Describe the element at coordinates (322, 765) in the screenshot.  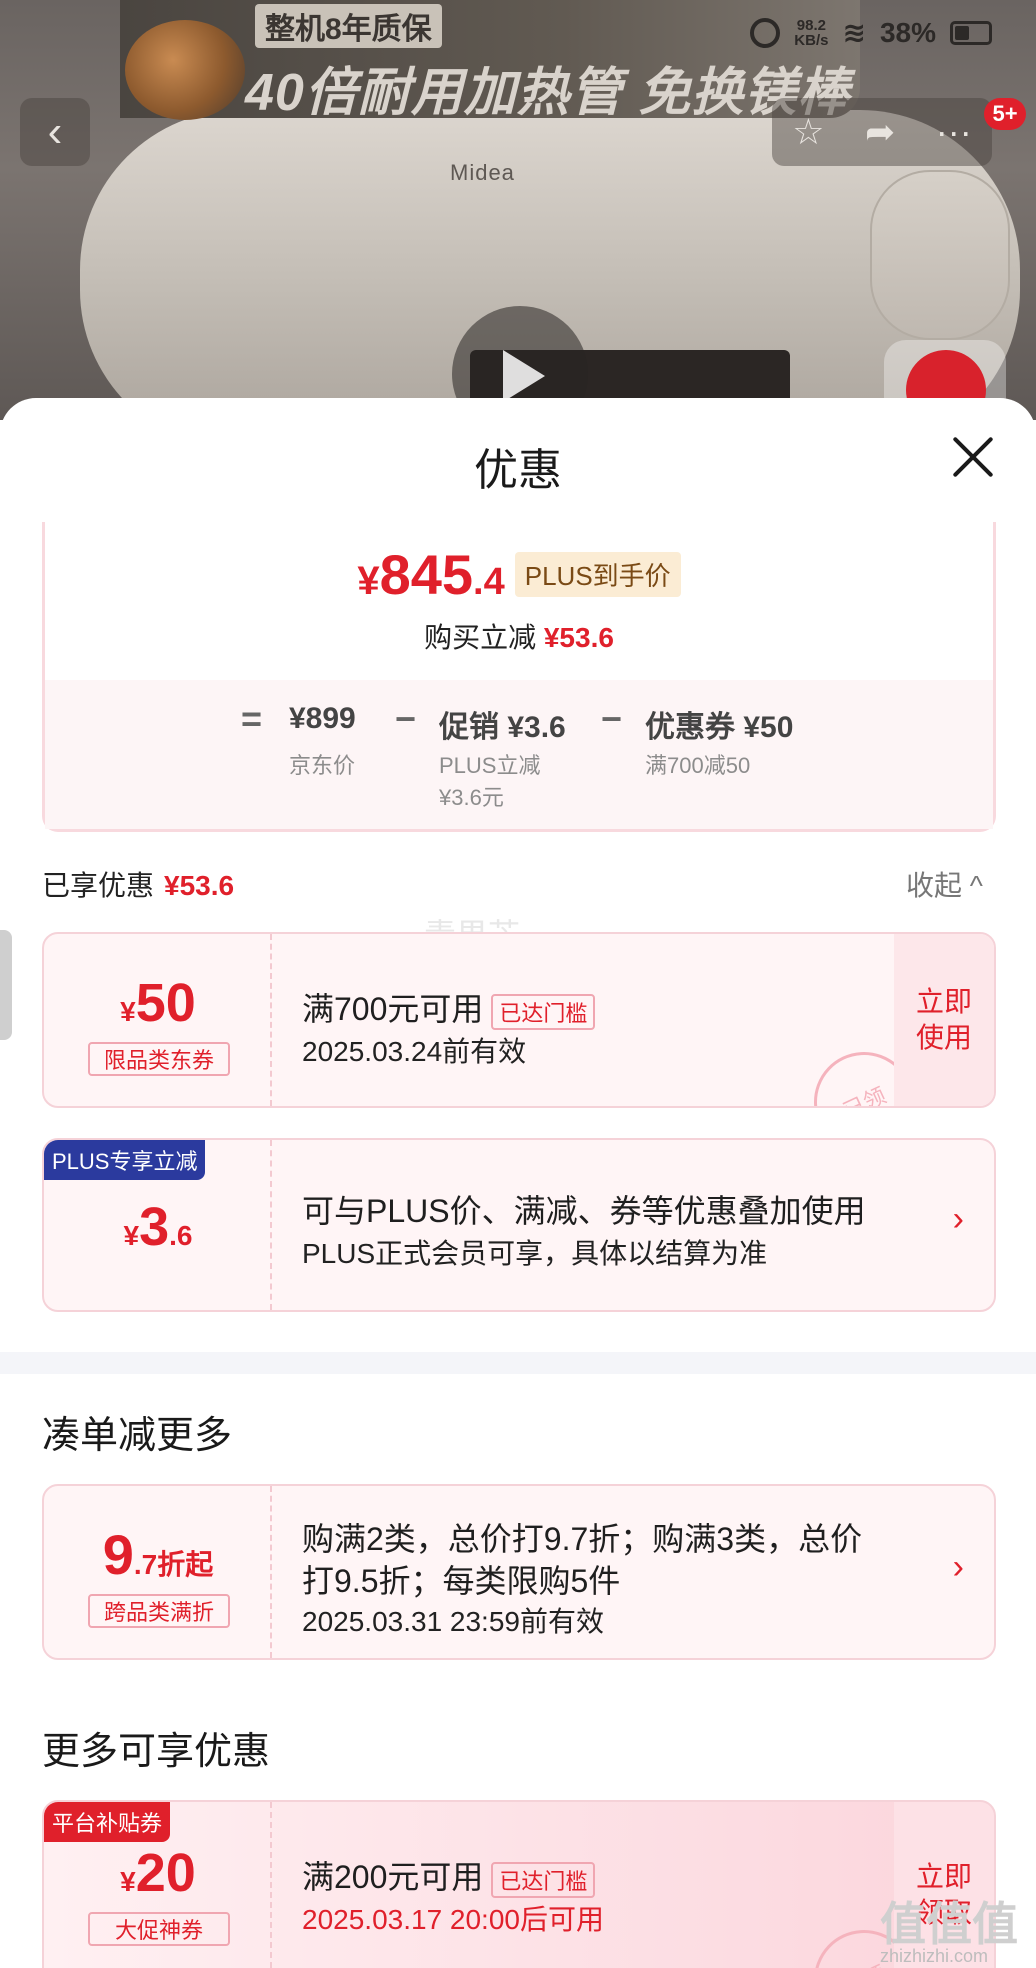
I see `jd-price-label: 京东价` at that location.